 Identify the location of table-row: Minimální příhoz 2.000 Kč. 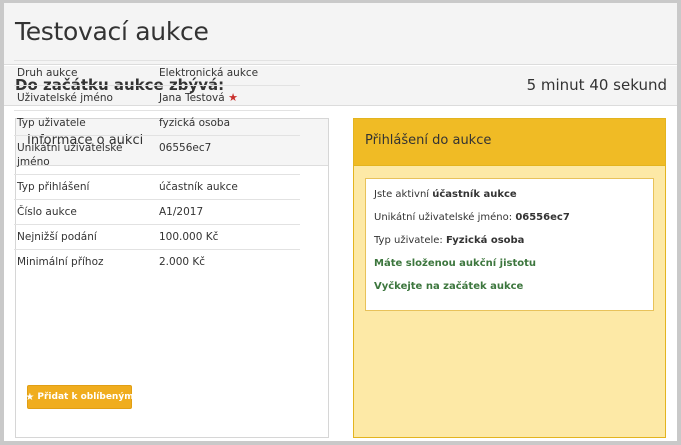
(157, 261).